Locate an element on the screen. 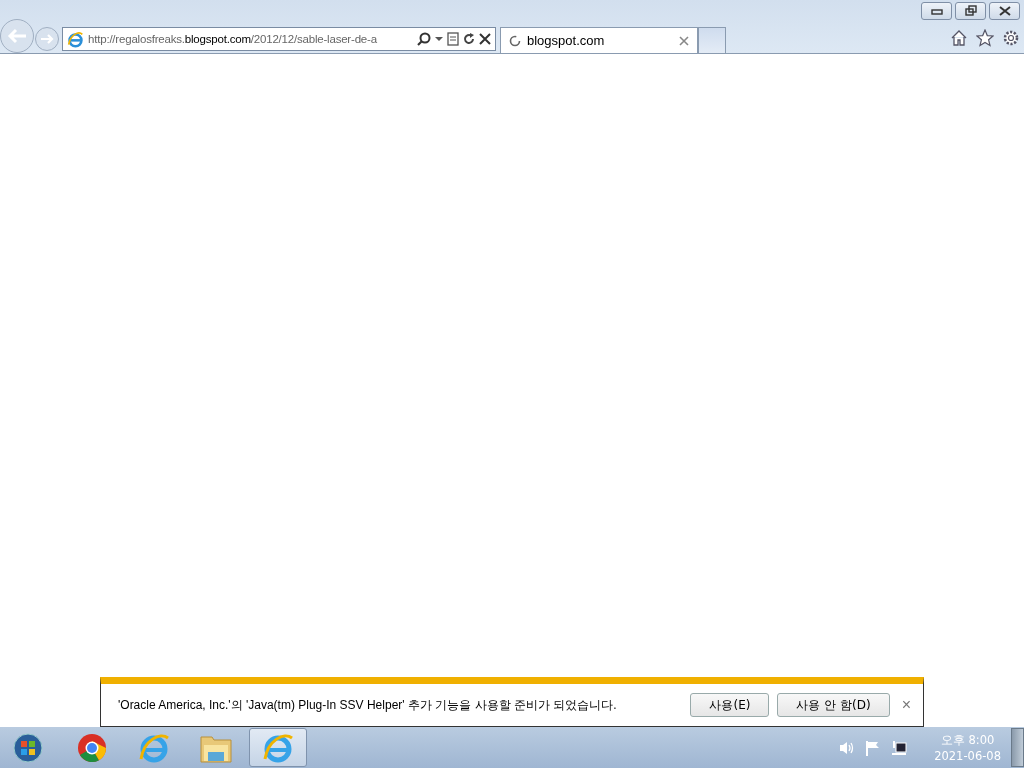 The height and width of the screenshot is (768, 1024). address-bar: http://regalosfreaks.blogspot.com/2012/12/sable-laser-de-a is located at coordinates (279, 39).